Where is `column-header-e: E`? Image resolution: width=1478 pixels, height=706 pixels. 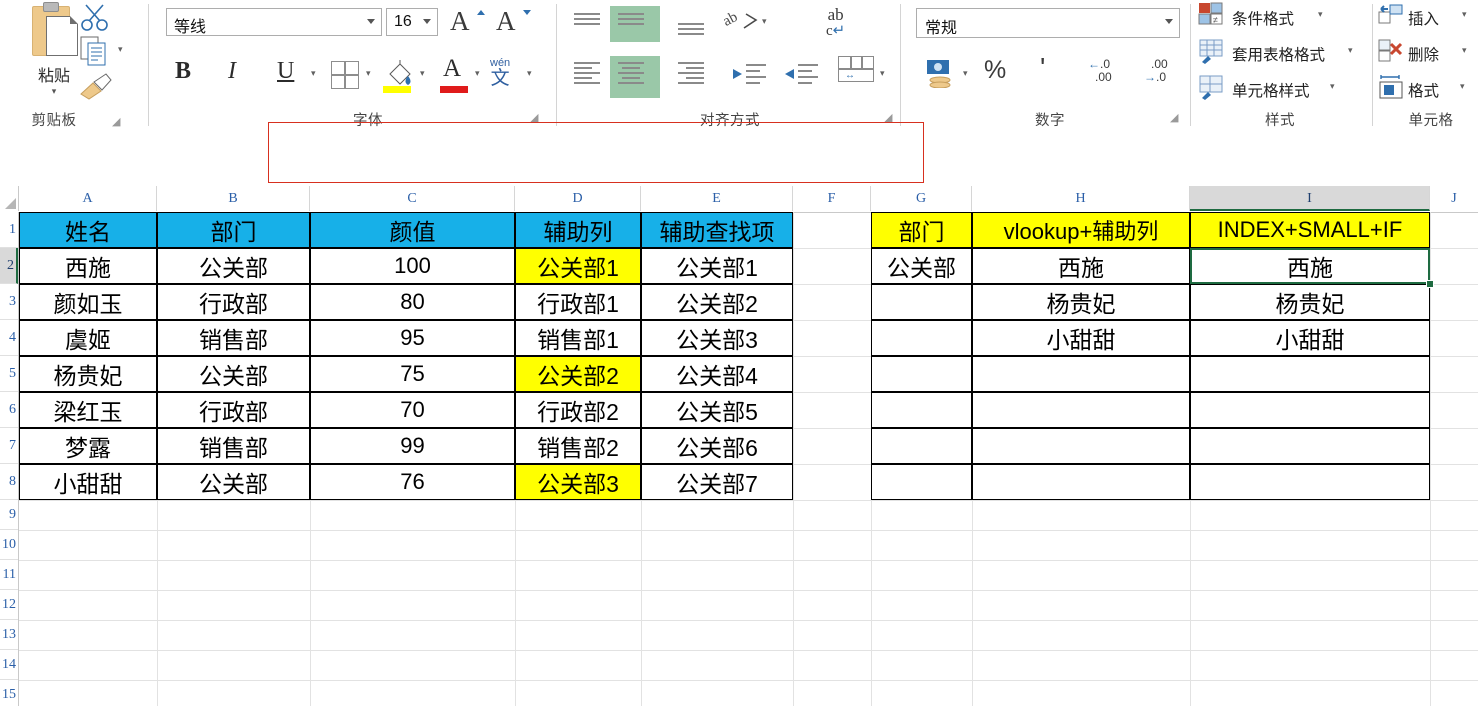
column-header-e: E is located at coordinates (717, 198).